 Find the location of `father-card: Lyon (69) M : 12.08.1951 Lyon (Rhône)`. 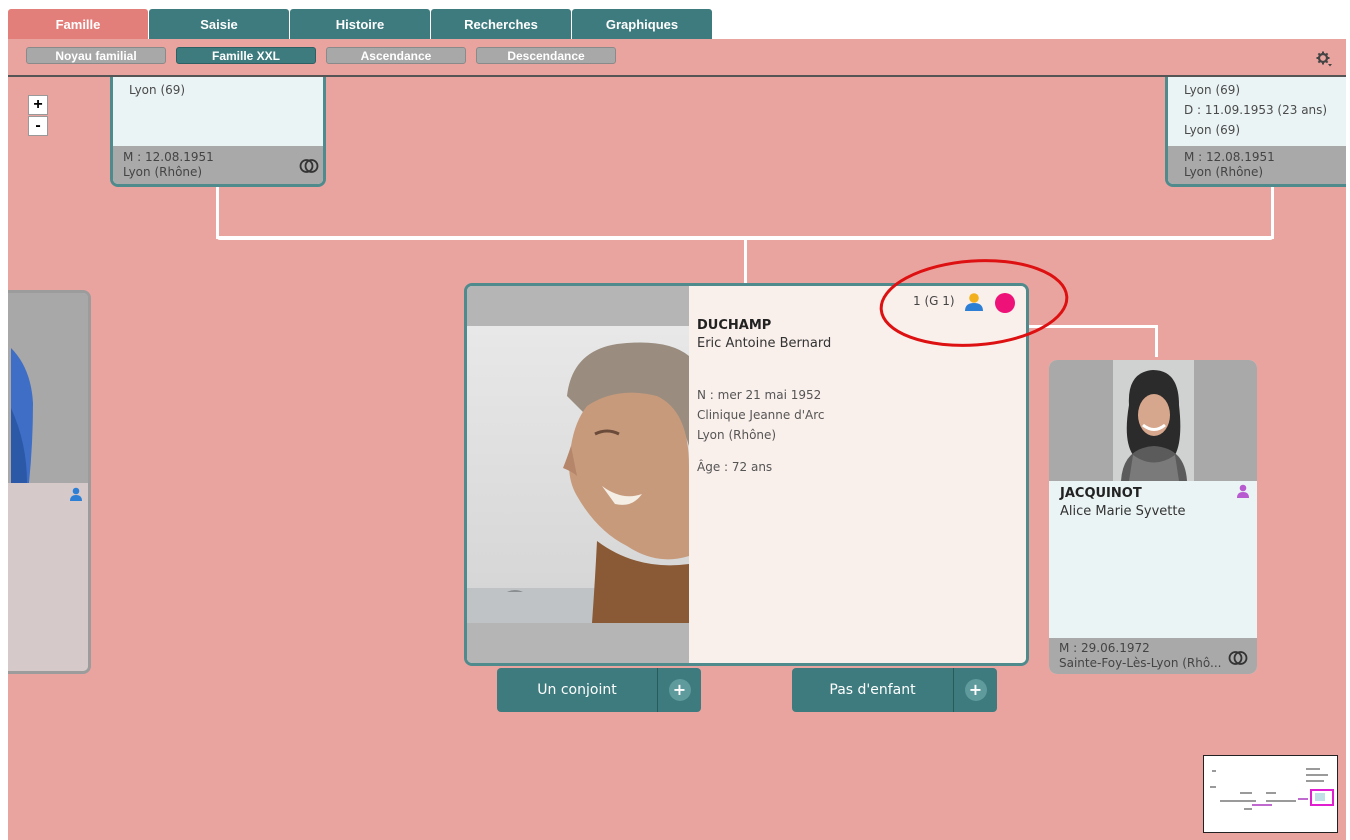

father-card: Lyon (69) M : 12.08.1951 Lyon (Rhône) is located at coordinates (218, 132).